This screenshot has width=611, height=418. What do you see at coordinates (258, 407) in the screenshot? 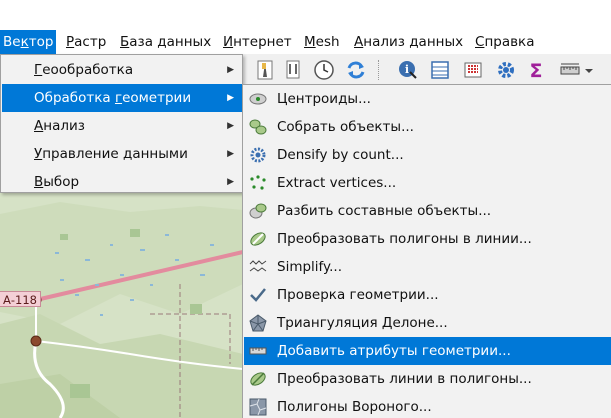
I see `voronoi-icon` at bounding box center [258, 407].